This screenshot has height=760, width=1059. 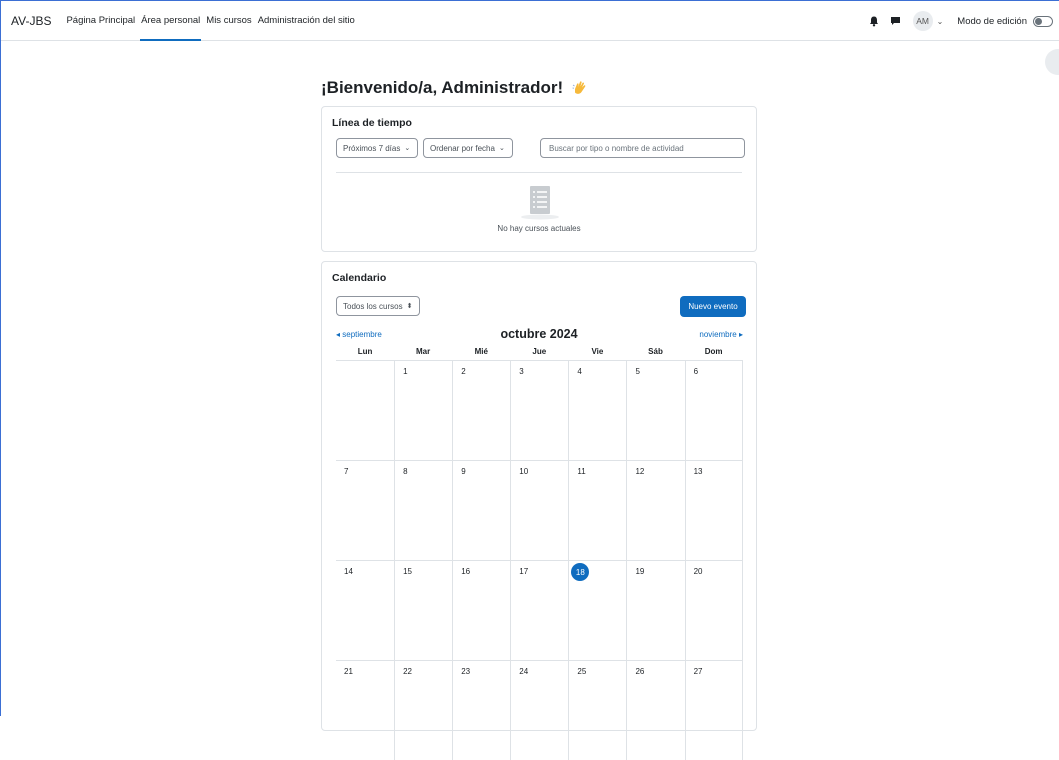 I want to click on day-number: 3, so click(x=521, y=371).